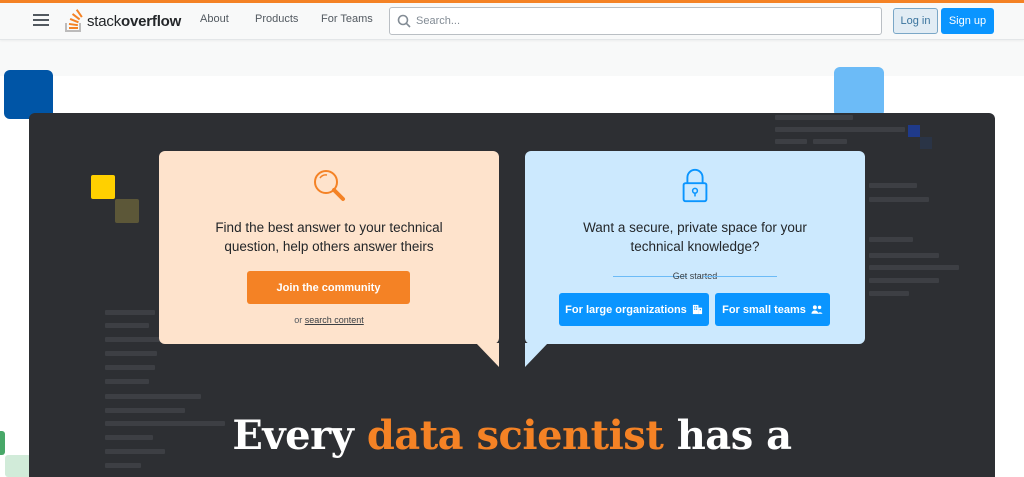  Describe the element at coordinates (817, 309) in the screenshot. I see `people-icon` at that location.